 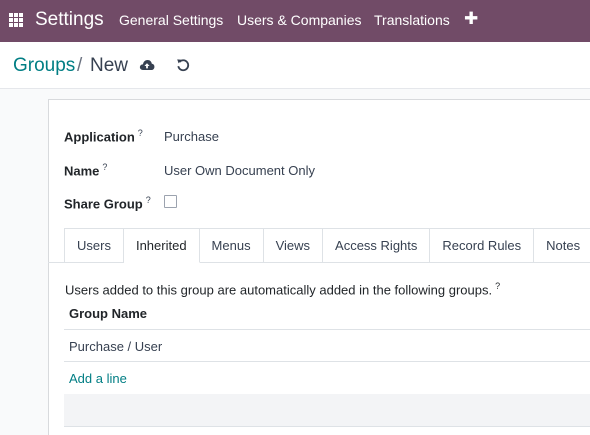 What do you see at coordinates (191, 136) in the screenshot?
I see `application-field: Purchase` at bounding box center [191, 136].